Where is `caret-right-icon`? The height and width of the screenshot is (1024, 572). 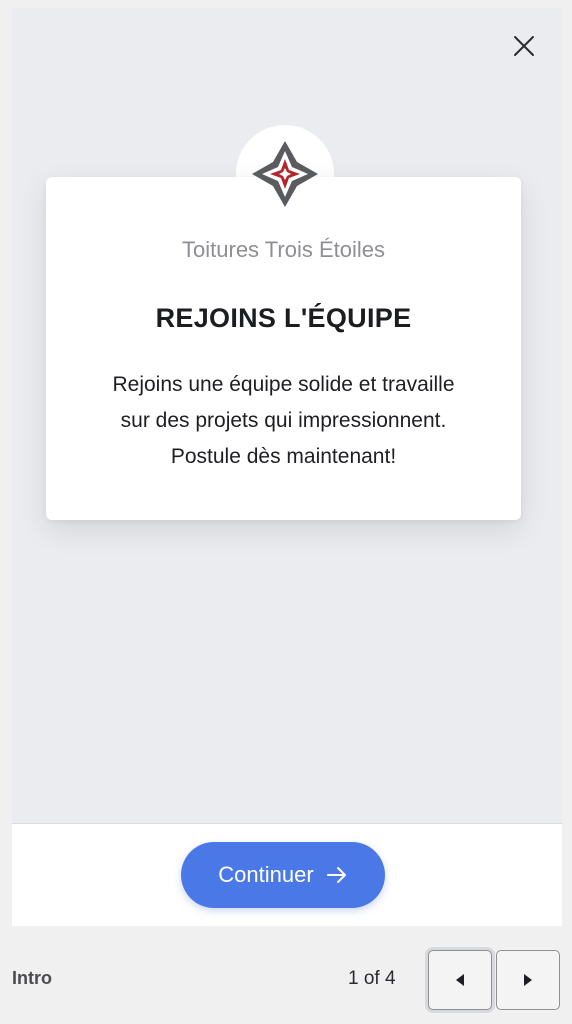 caret-right-icon is located at coordinates (528, 980).